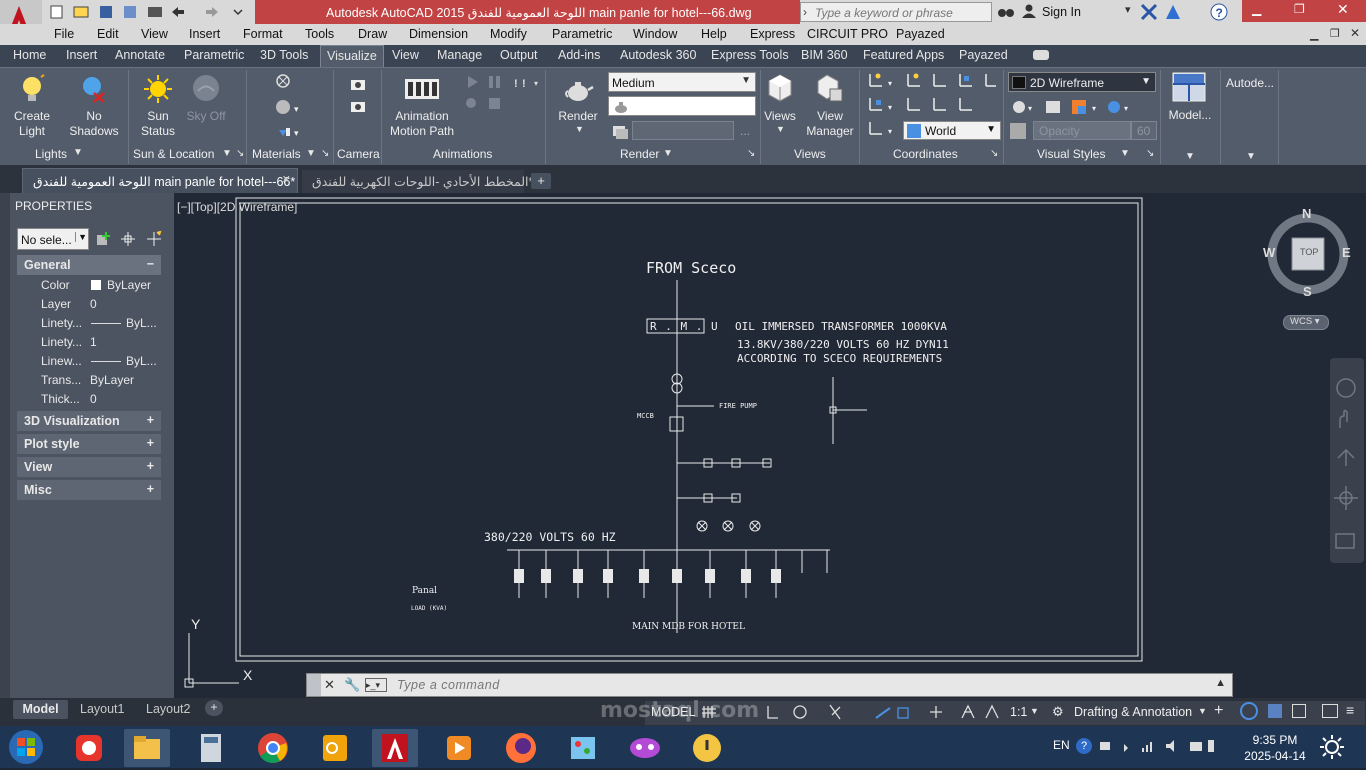 The height and width of the screenshot is (770, 1366). I want to click on layout-tab-model: Model, so click(40, 709).